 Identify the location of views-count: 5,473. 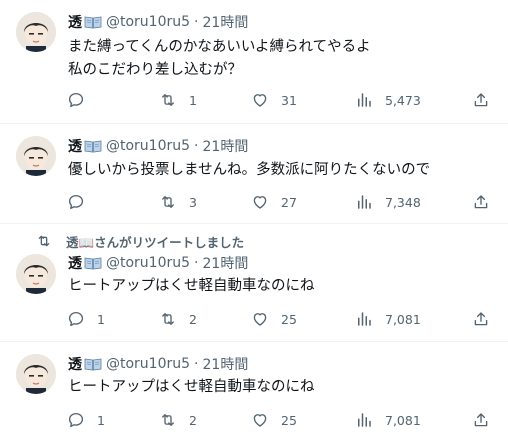
(403, 100).